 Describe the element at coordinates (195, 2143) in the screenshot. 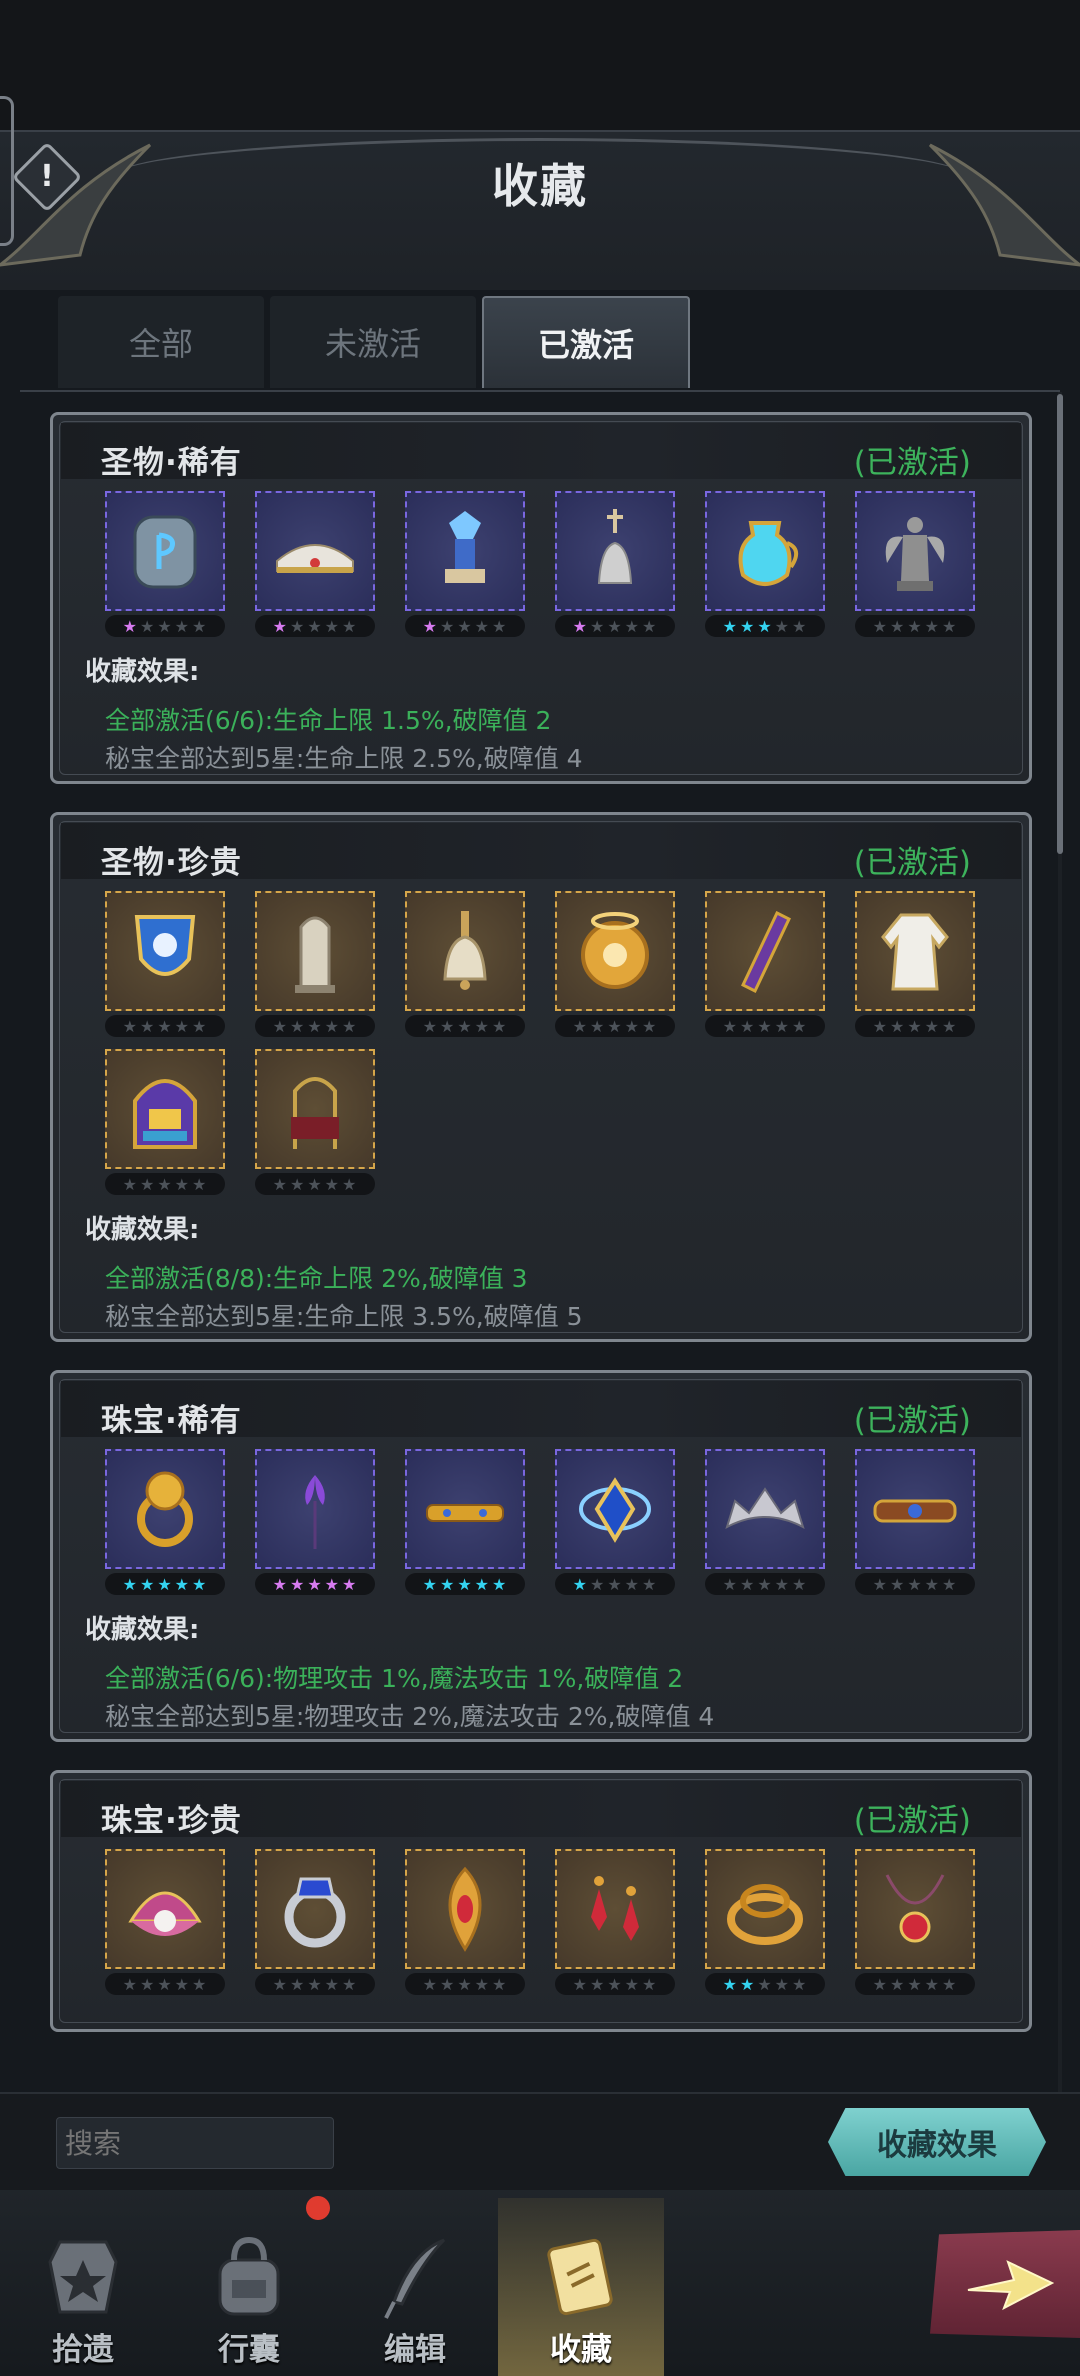

I see `search-input` at that location.